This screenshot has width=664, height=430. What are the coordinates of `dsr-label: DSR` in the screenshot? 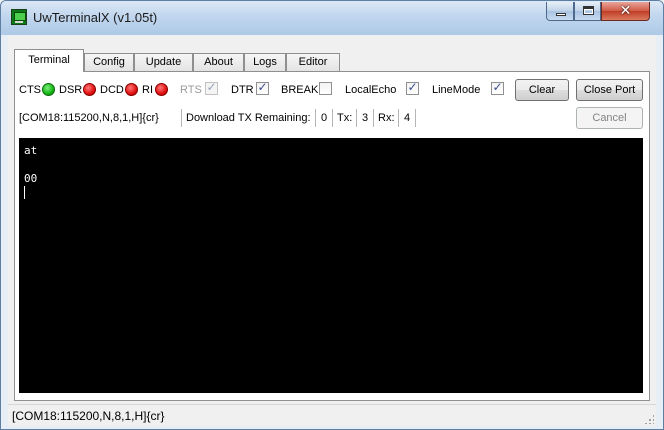 It's located at (71, 90).